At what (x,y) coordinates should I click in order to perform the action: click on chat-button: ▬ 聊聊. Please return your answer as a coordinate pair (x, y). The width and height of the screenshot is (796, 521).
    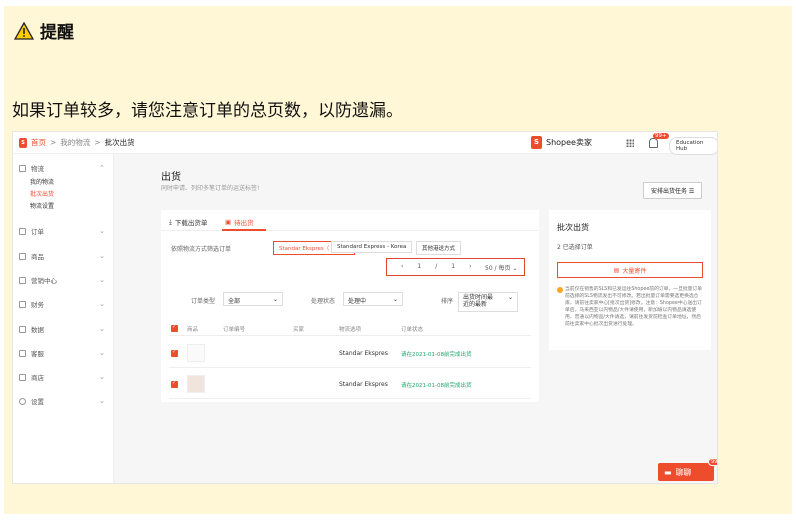
    Looking at the image, I should click on (686, 472).